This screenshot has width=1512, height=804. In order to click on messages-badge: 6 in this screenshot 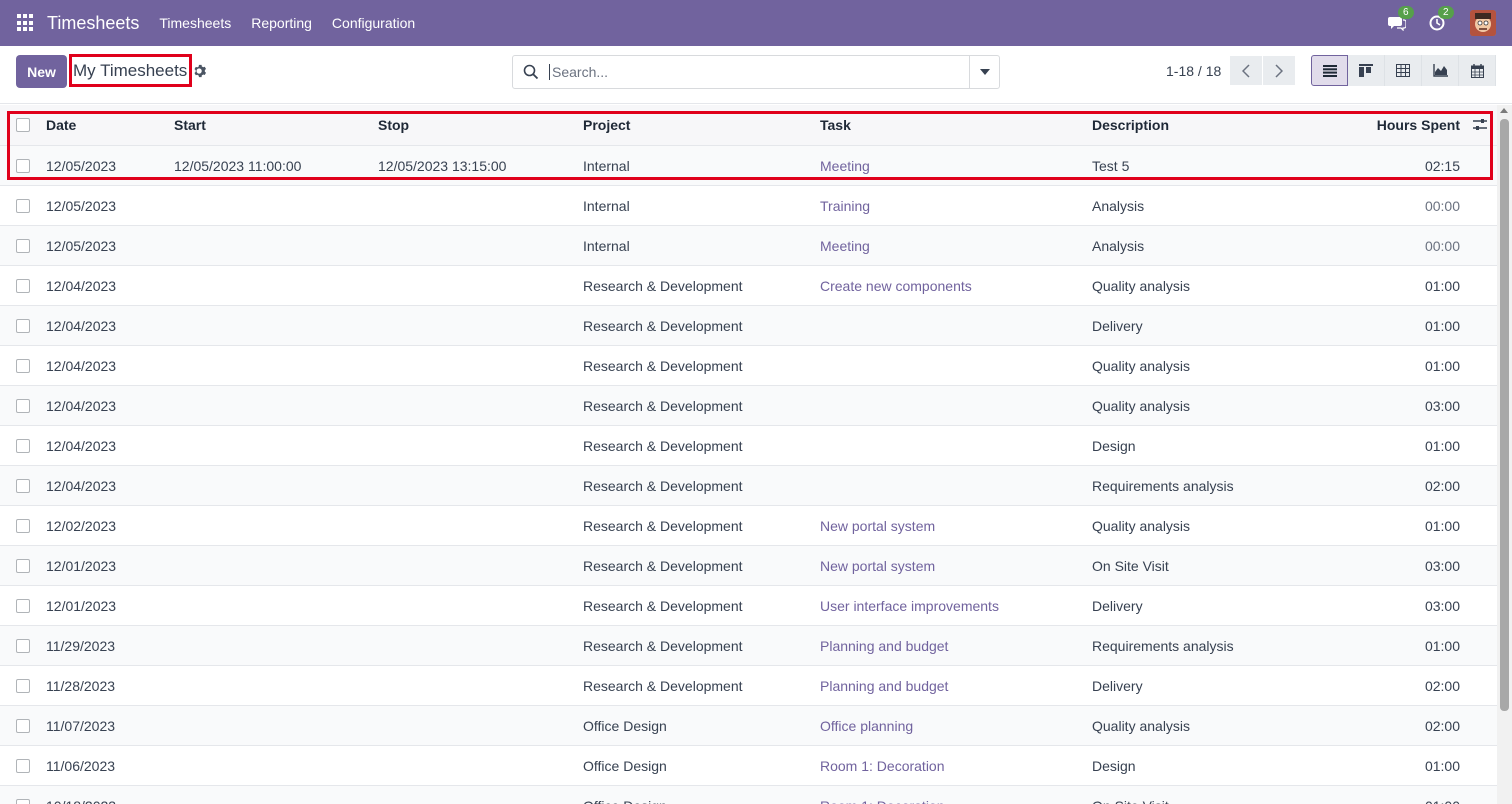, I will do `click(1406, 12)`.